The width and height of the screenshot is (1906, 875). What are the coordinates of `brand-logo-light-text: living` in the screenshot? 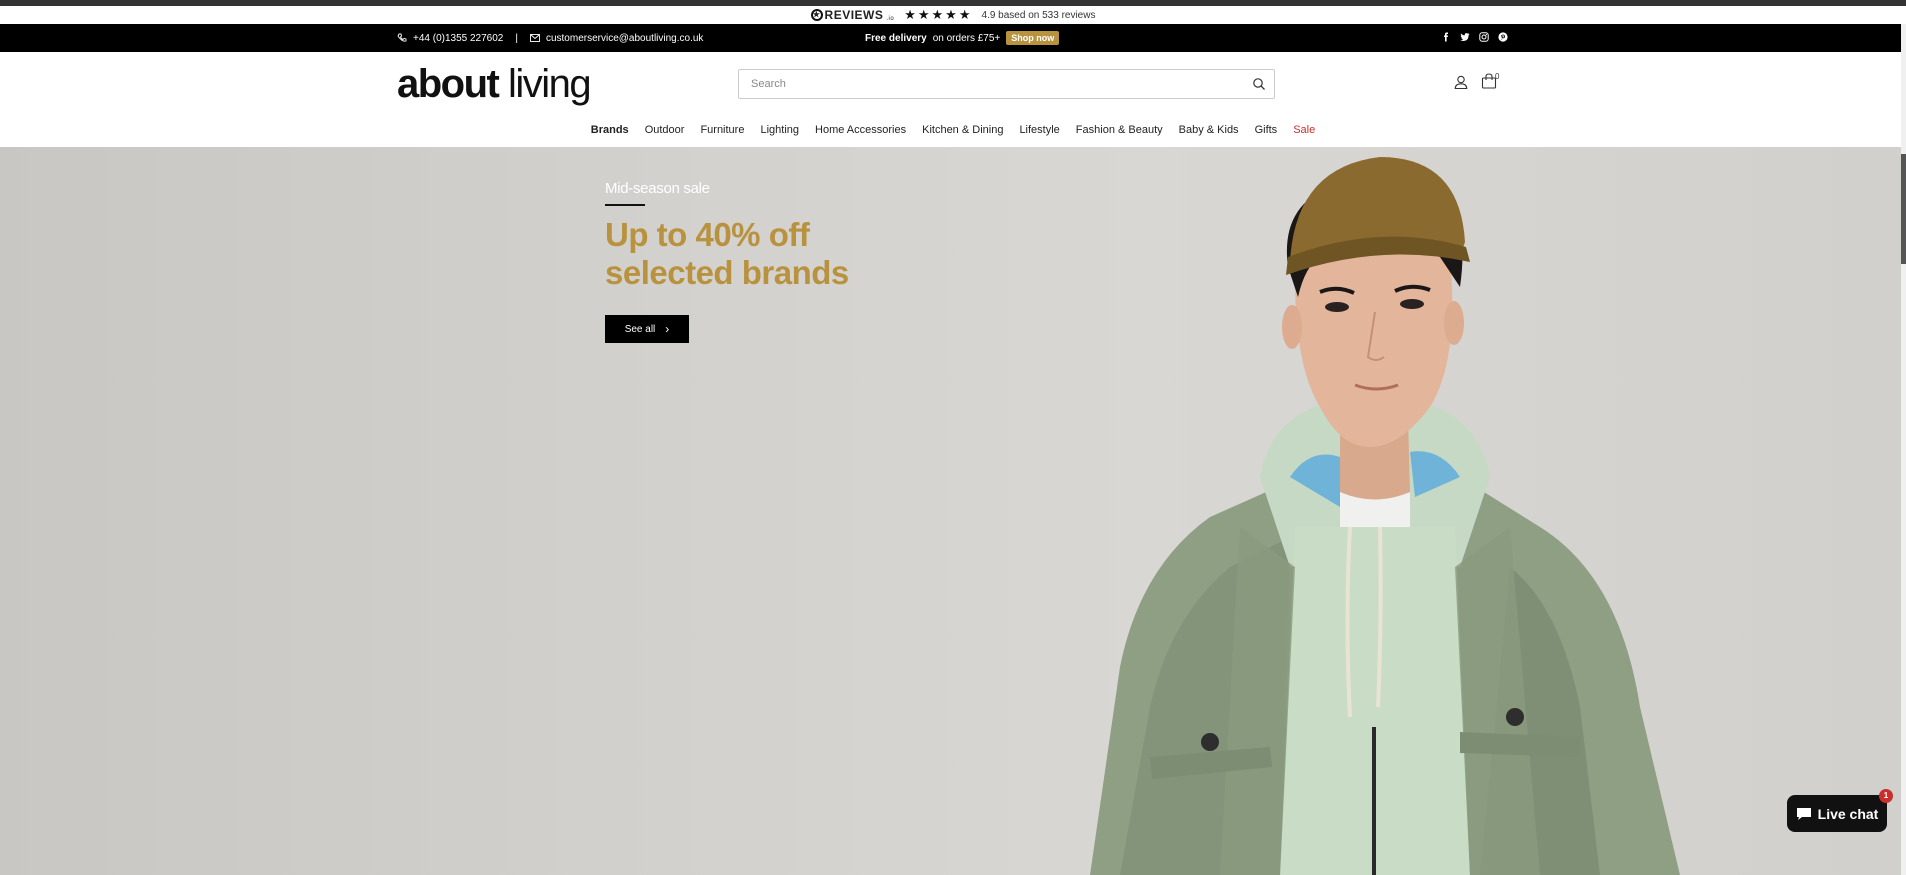 It's located at (550, 84).